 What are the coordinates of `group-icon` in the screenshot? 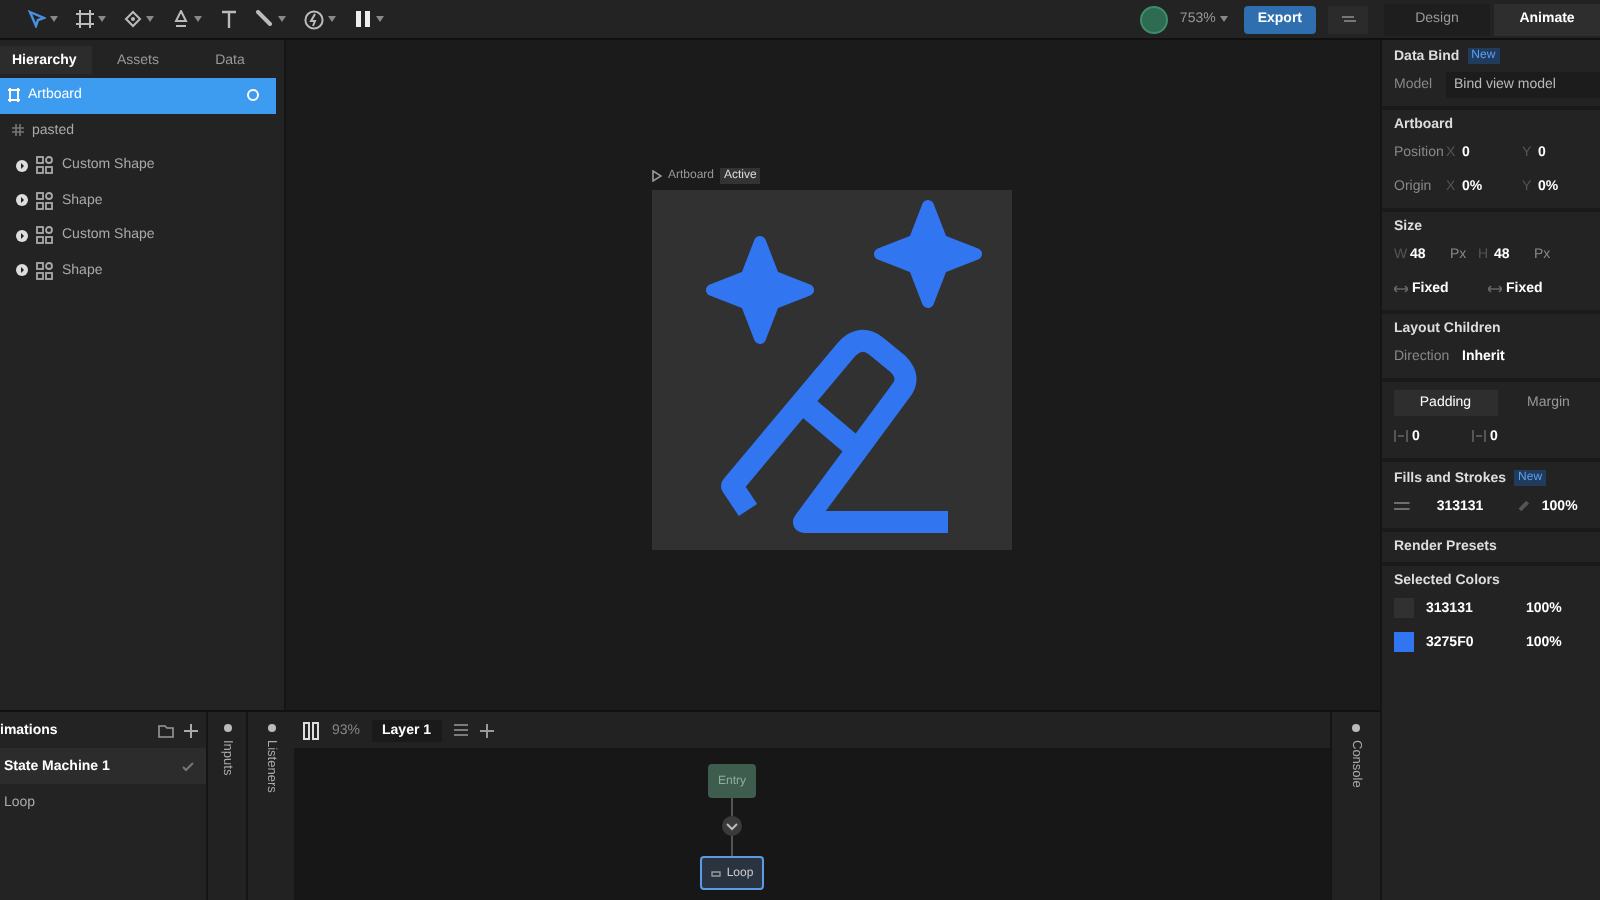 It's located at (18, 130).